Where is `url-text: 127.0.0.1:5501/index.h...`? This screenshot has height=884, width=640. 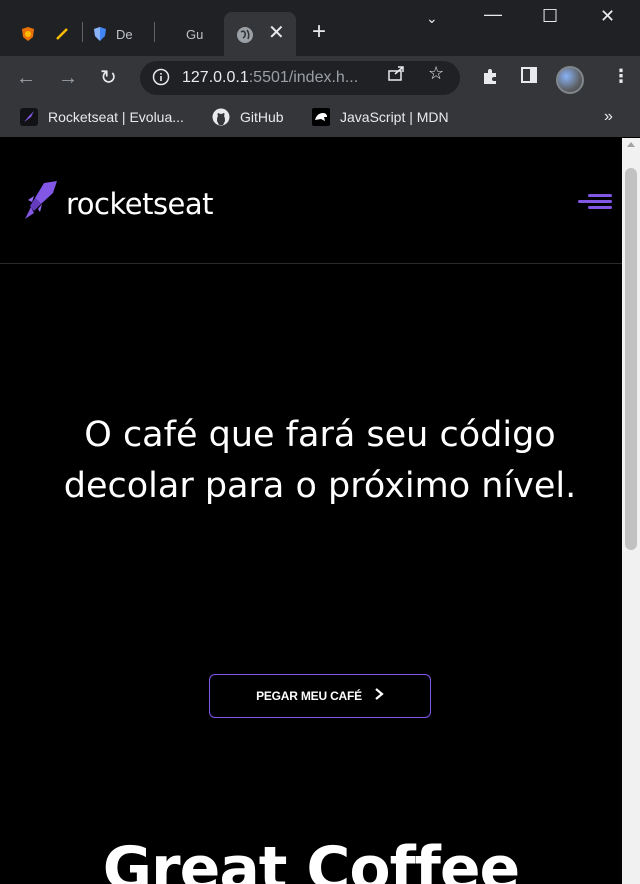
url-text: 127.0.0.1:5501/index.h... is located at coordinates (270, 78).